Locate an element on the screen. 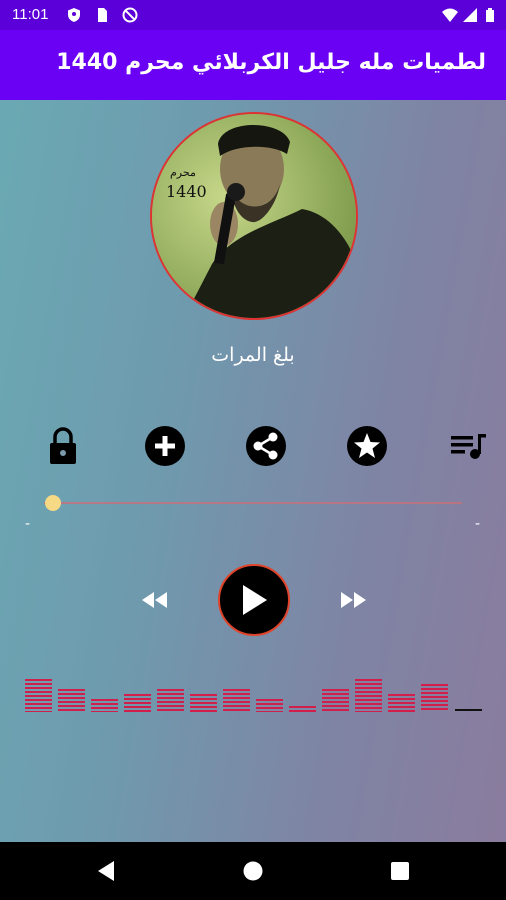  playlist-button is located at coordinates (469, 446).